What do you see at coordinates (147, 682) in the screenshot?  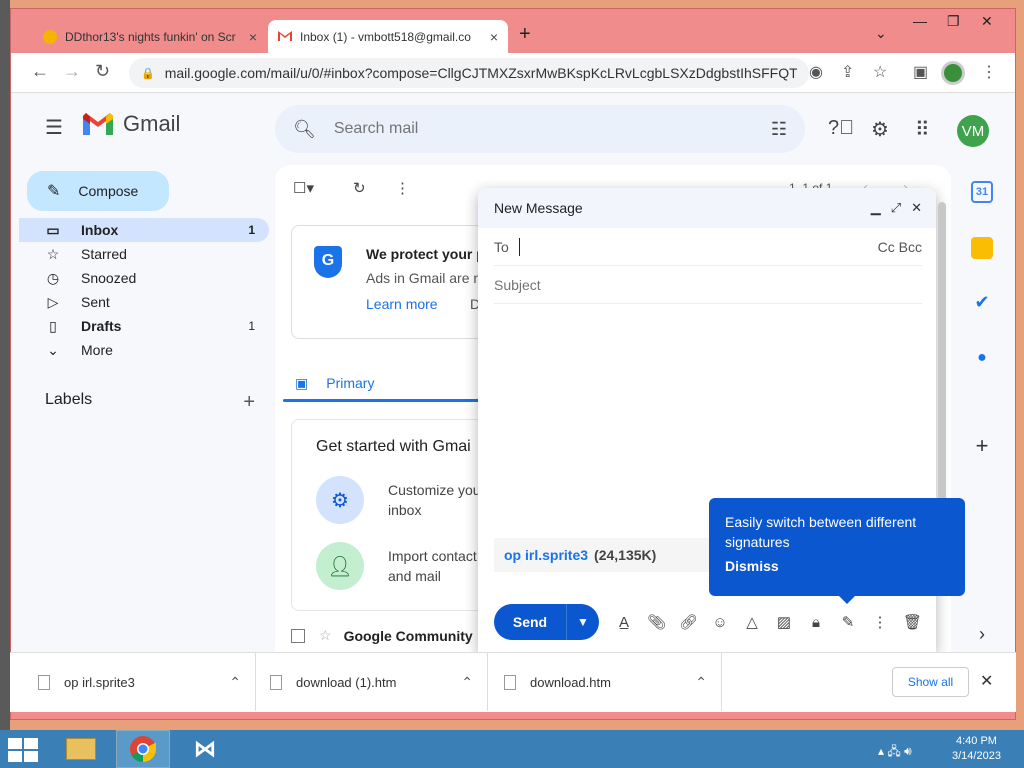 I see `download-item: op irl.sprite3 ⌃` at bounding box center [147, 682].